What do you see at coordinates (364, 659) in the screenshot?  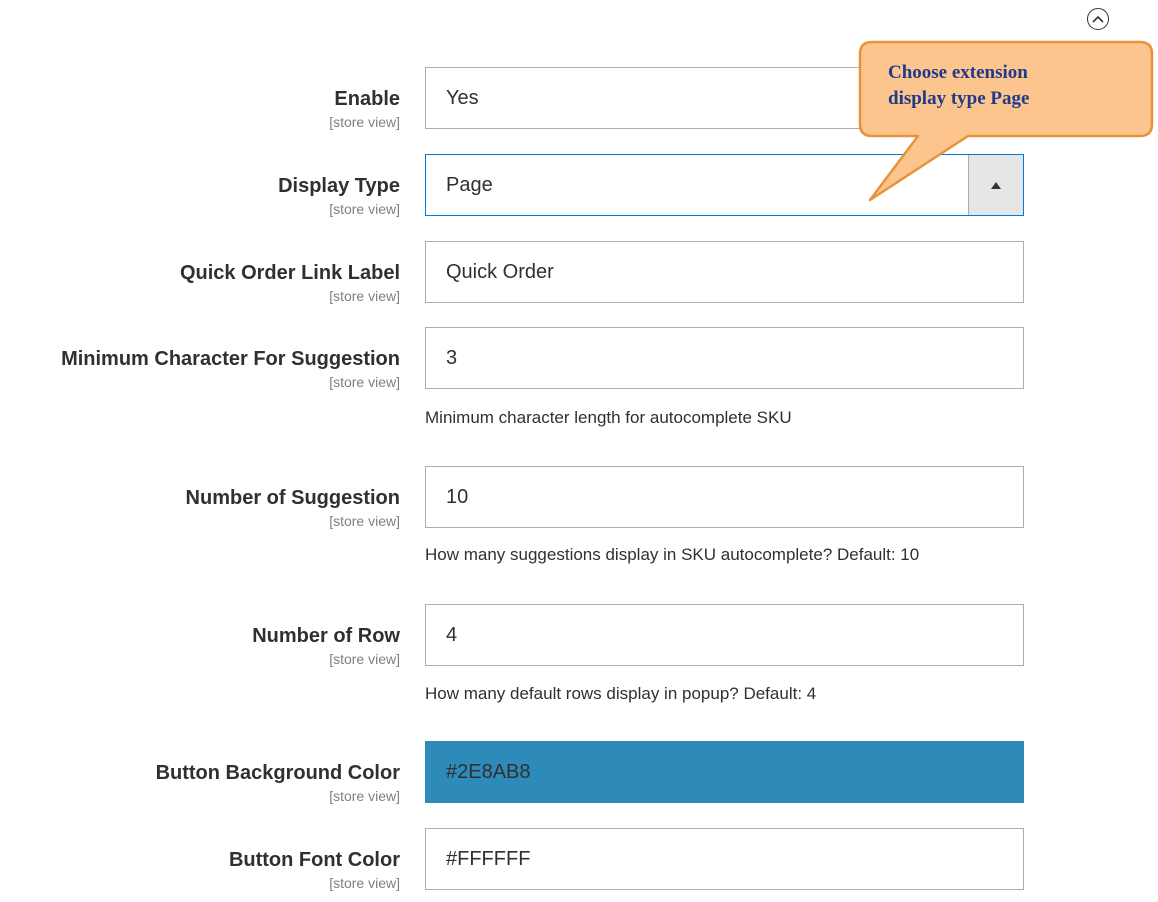 I see `number-of-row-scope: [store view]` at bounding box center [364, 659].